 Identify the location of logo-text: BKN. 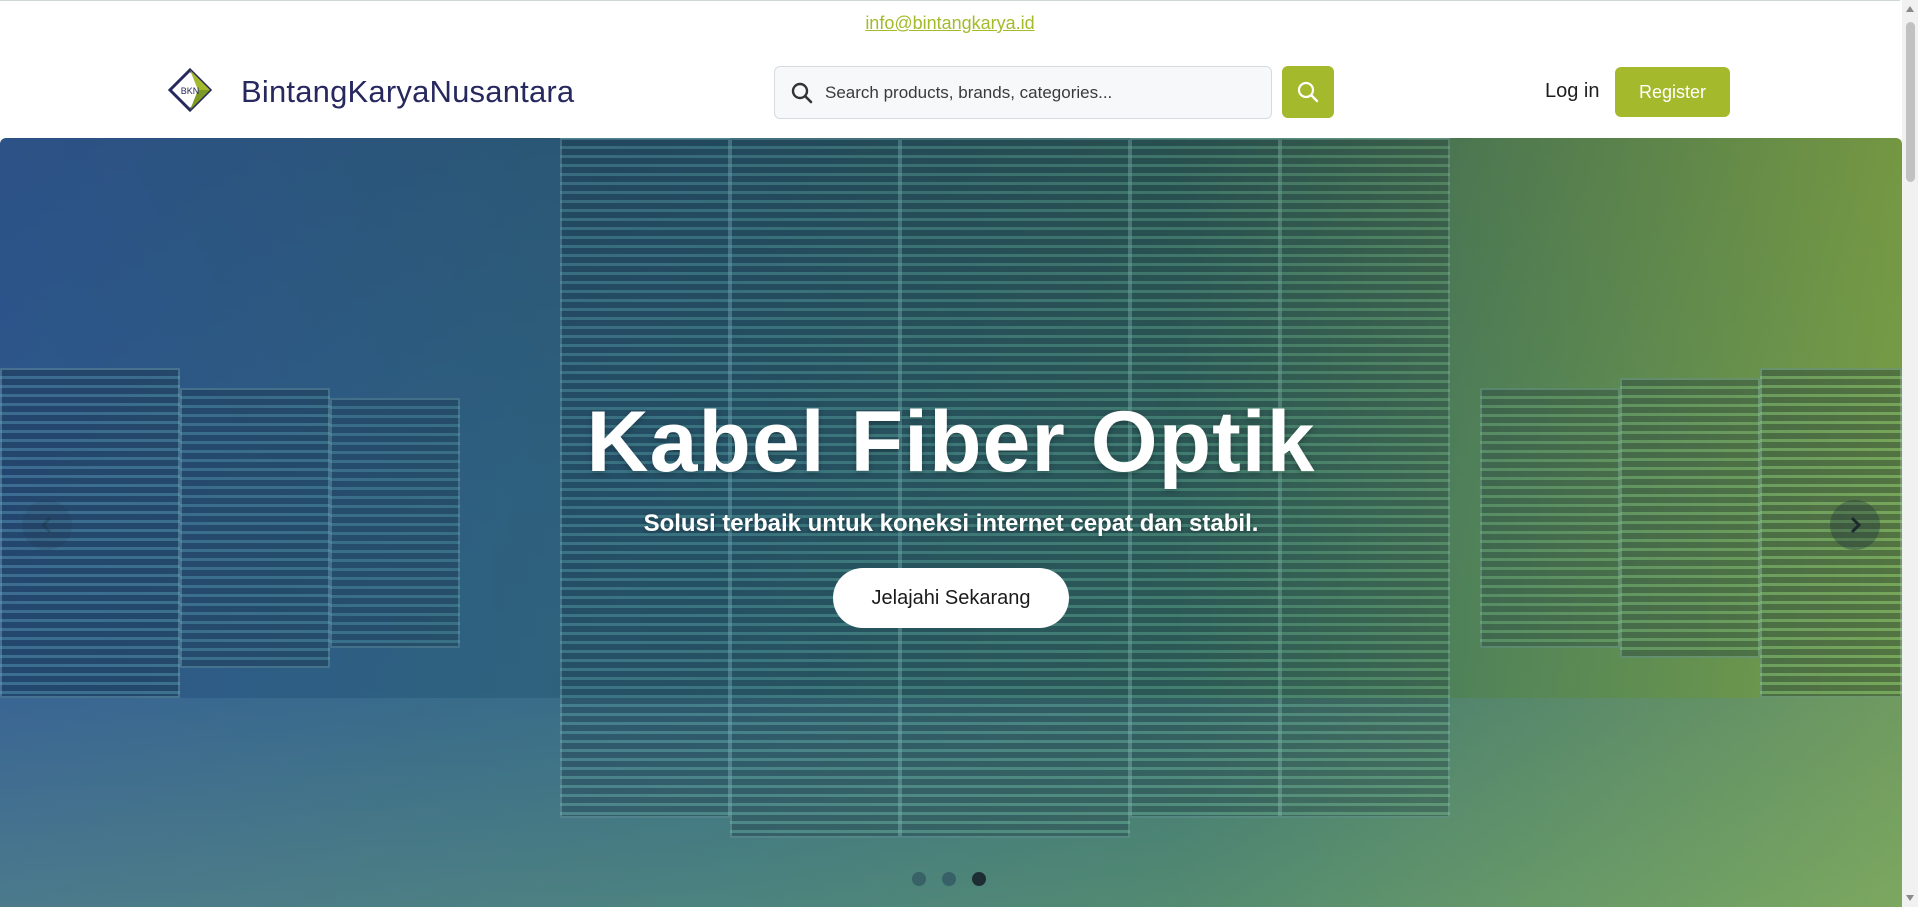
(190, 91).